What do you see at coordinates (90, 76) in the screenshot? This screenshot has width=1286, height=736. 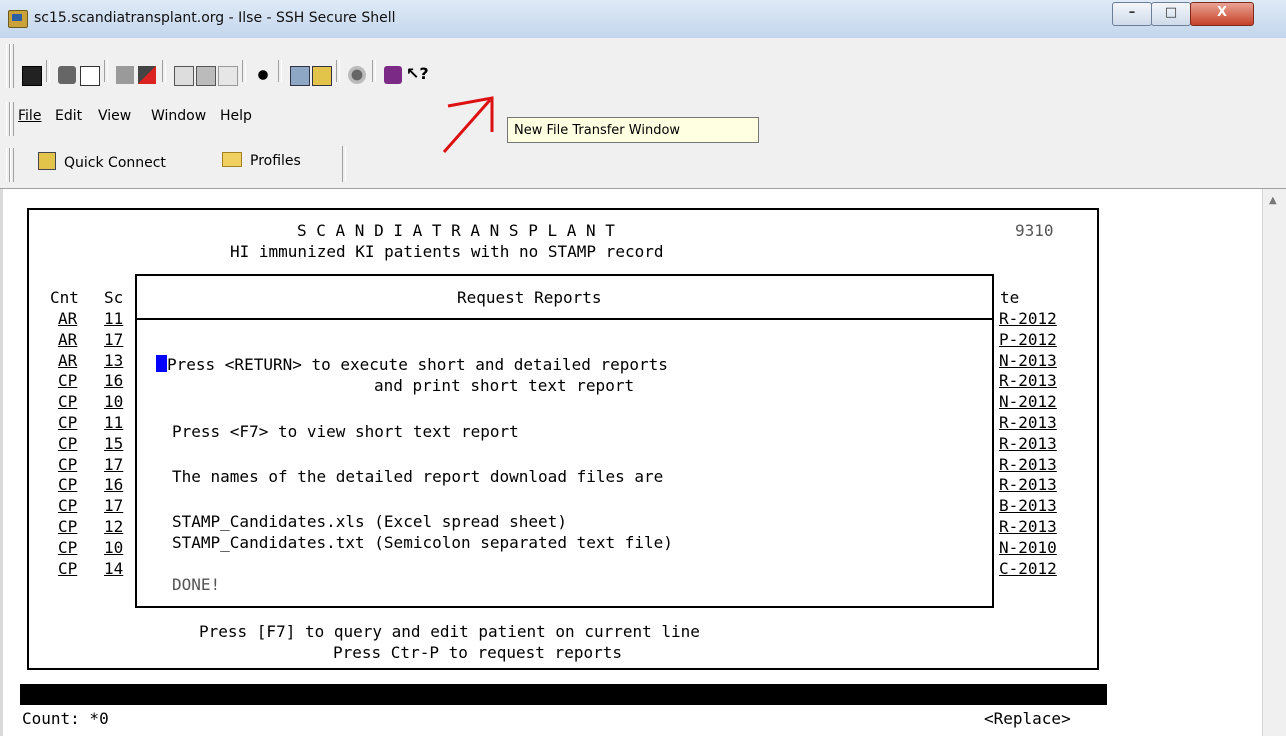 I see `print-preview-icon` at bounding box center [90, 76].